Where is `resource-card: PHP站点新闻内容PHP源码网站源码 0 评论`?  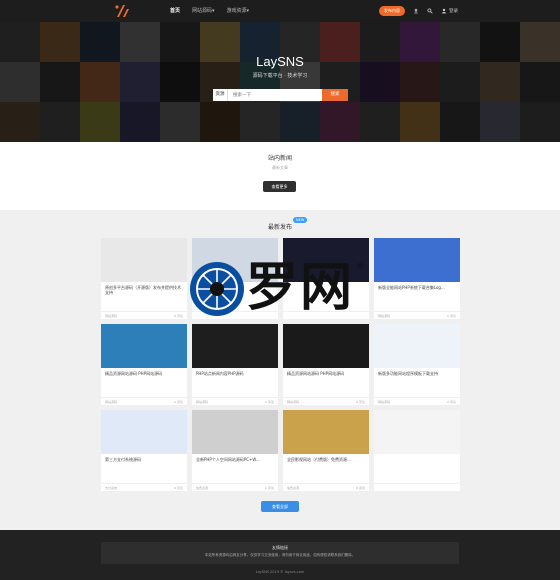 resource-card: PHP站点新闻内容PHP源码网站源码 0 评论 is located at coordinates (235, 364).